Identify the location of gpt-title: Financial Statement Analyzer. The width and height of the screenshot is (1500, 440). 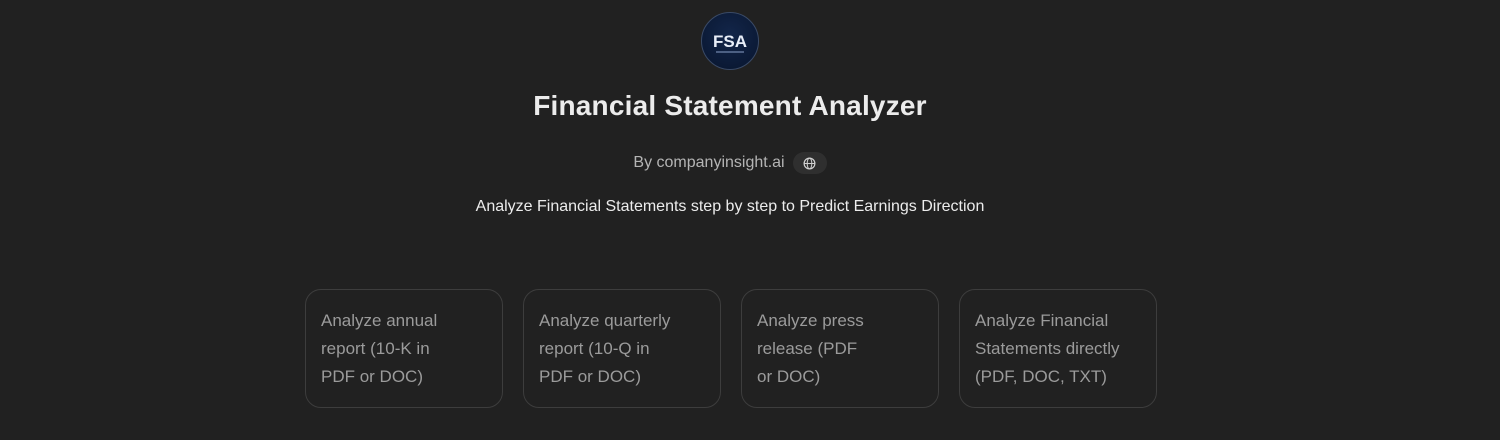
(730, 105).